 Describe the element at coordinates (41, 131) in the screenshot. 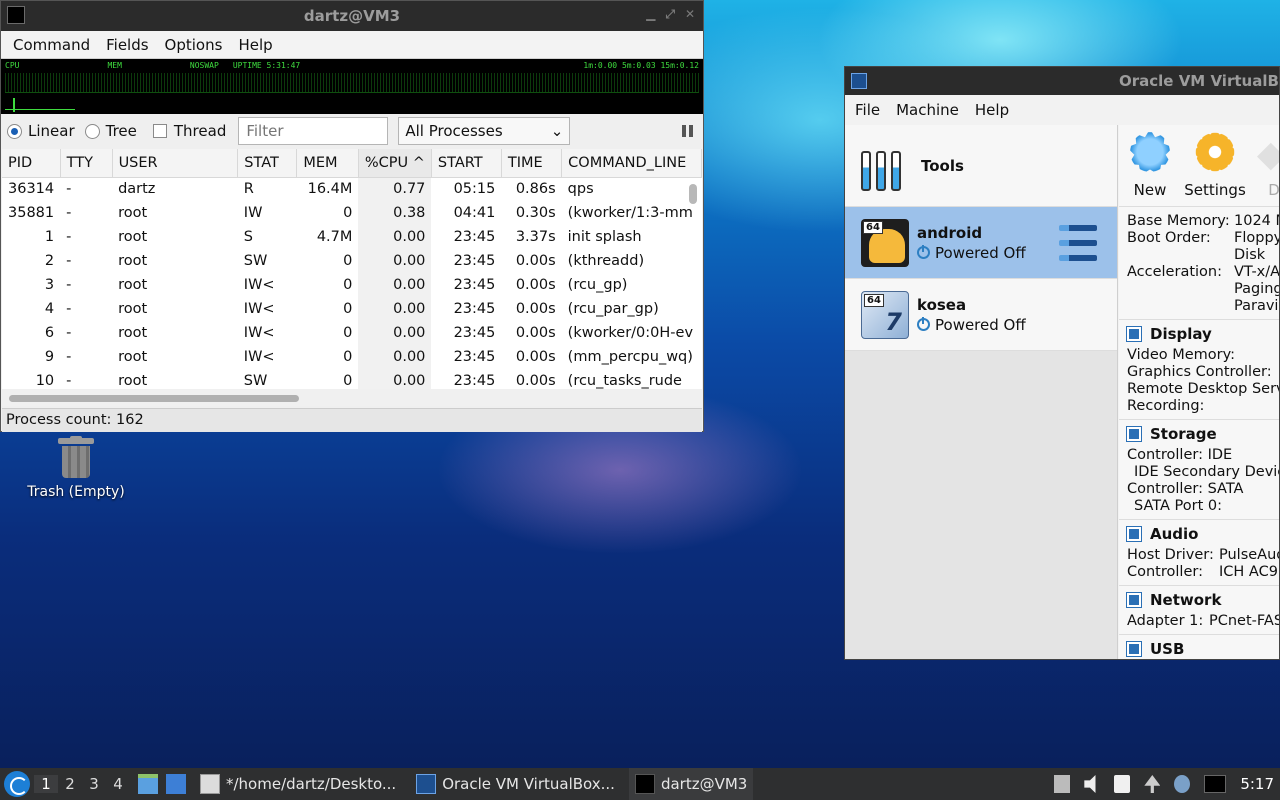

I see `view-linear-radio: Linear` at that location.